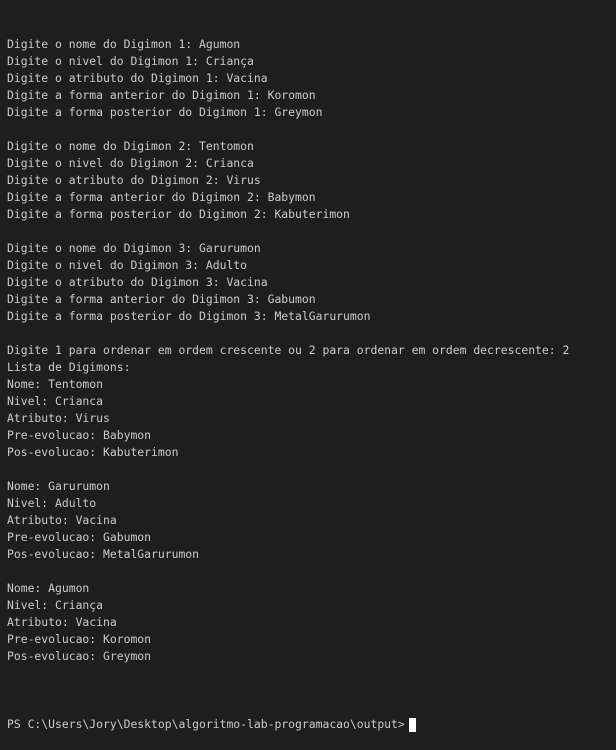  Describe the element at coordinates (134, 180) in the screenshot. I see `output-line: Digite o atributo do Digimon 2: Virus` at that location.